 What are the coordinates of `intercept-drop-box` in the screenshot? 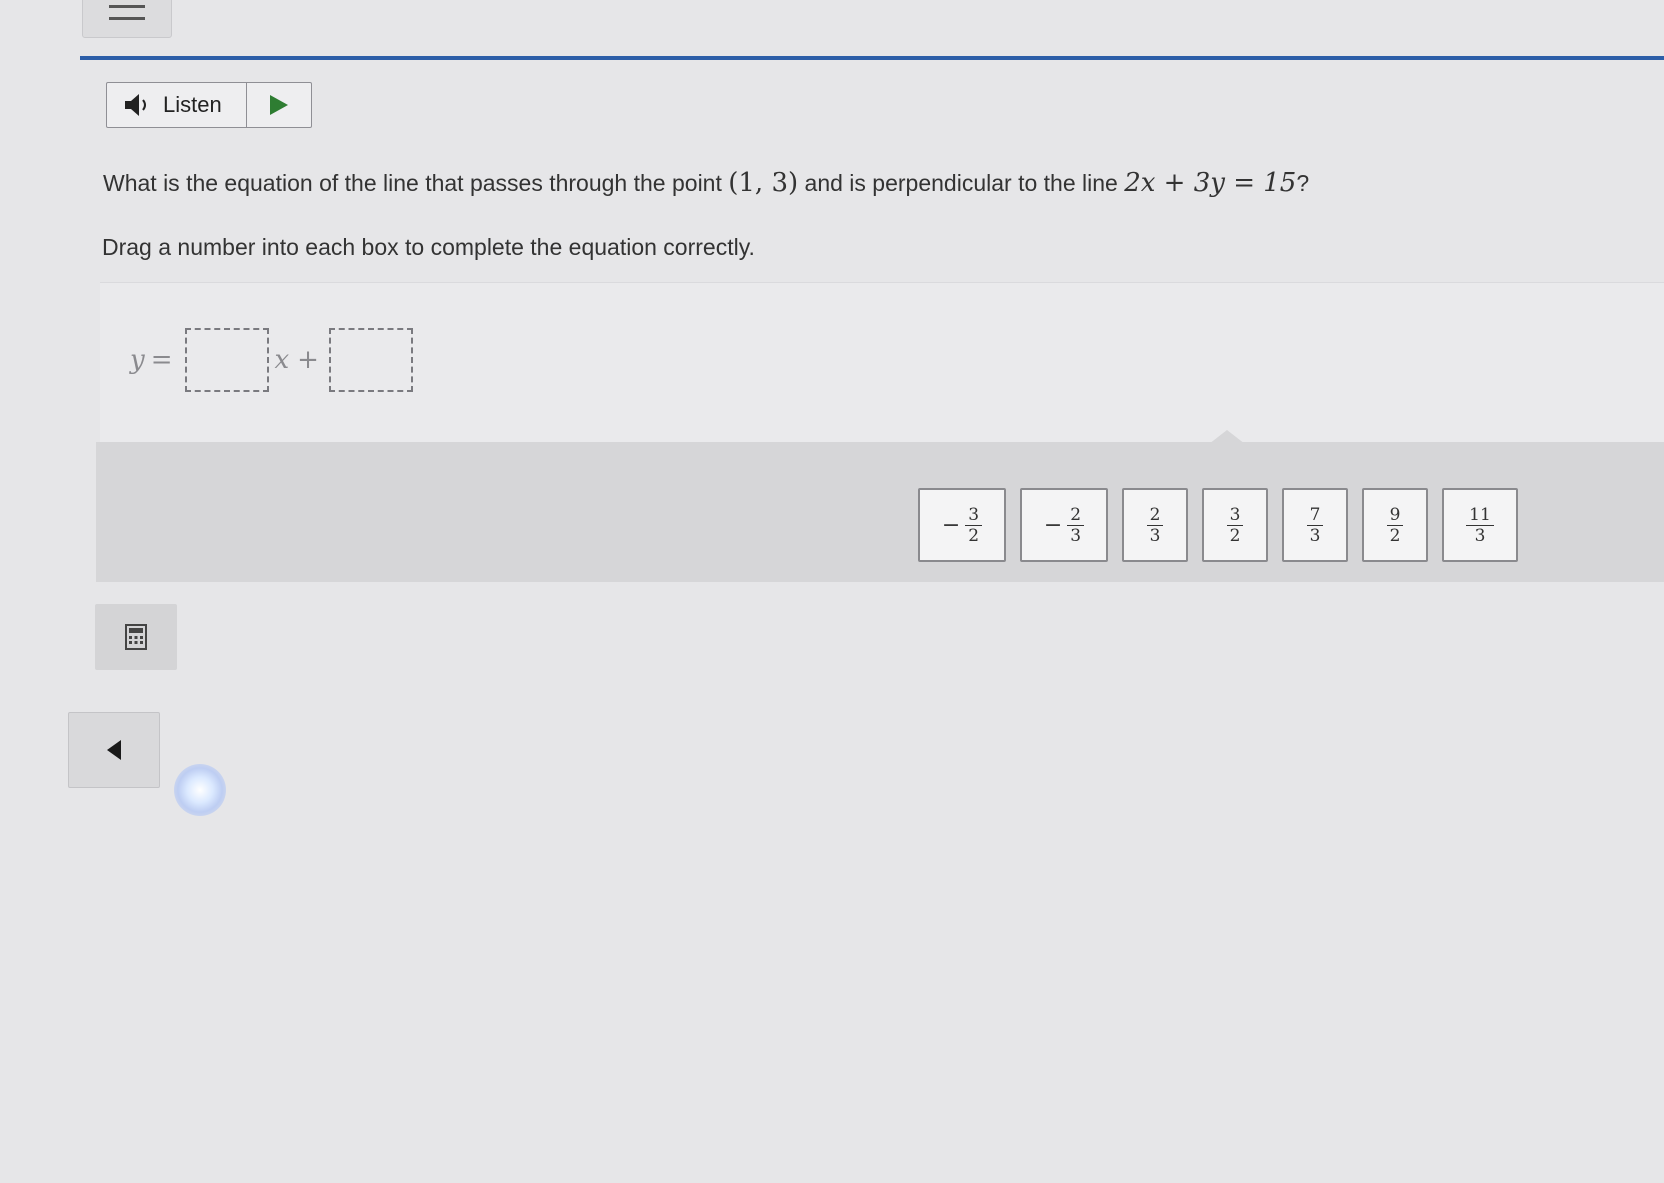 It's located at (370, 360).